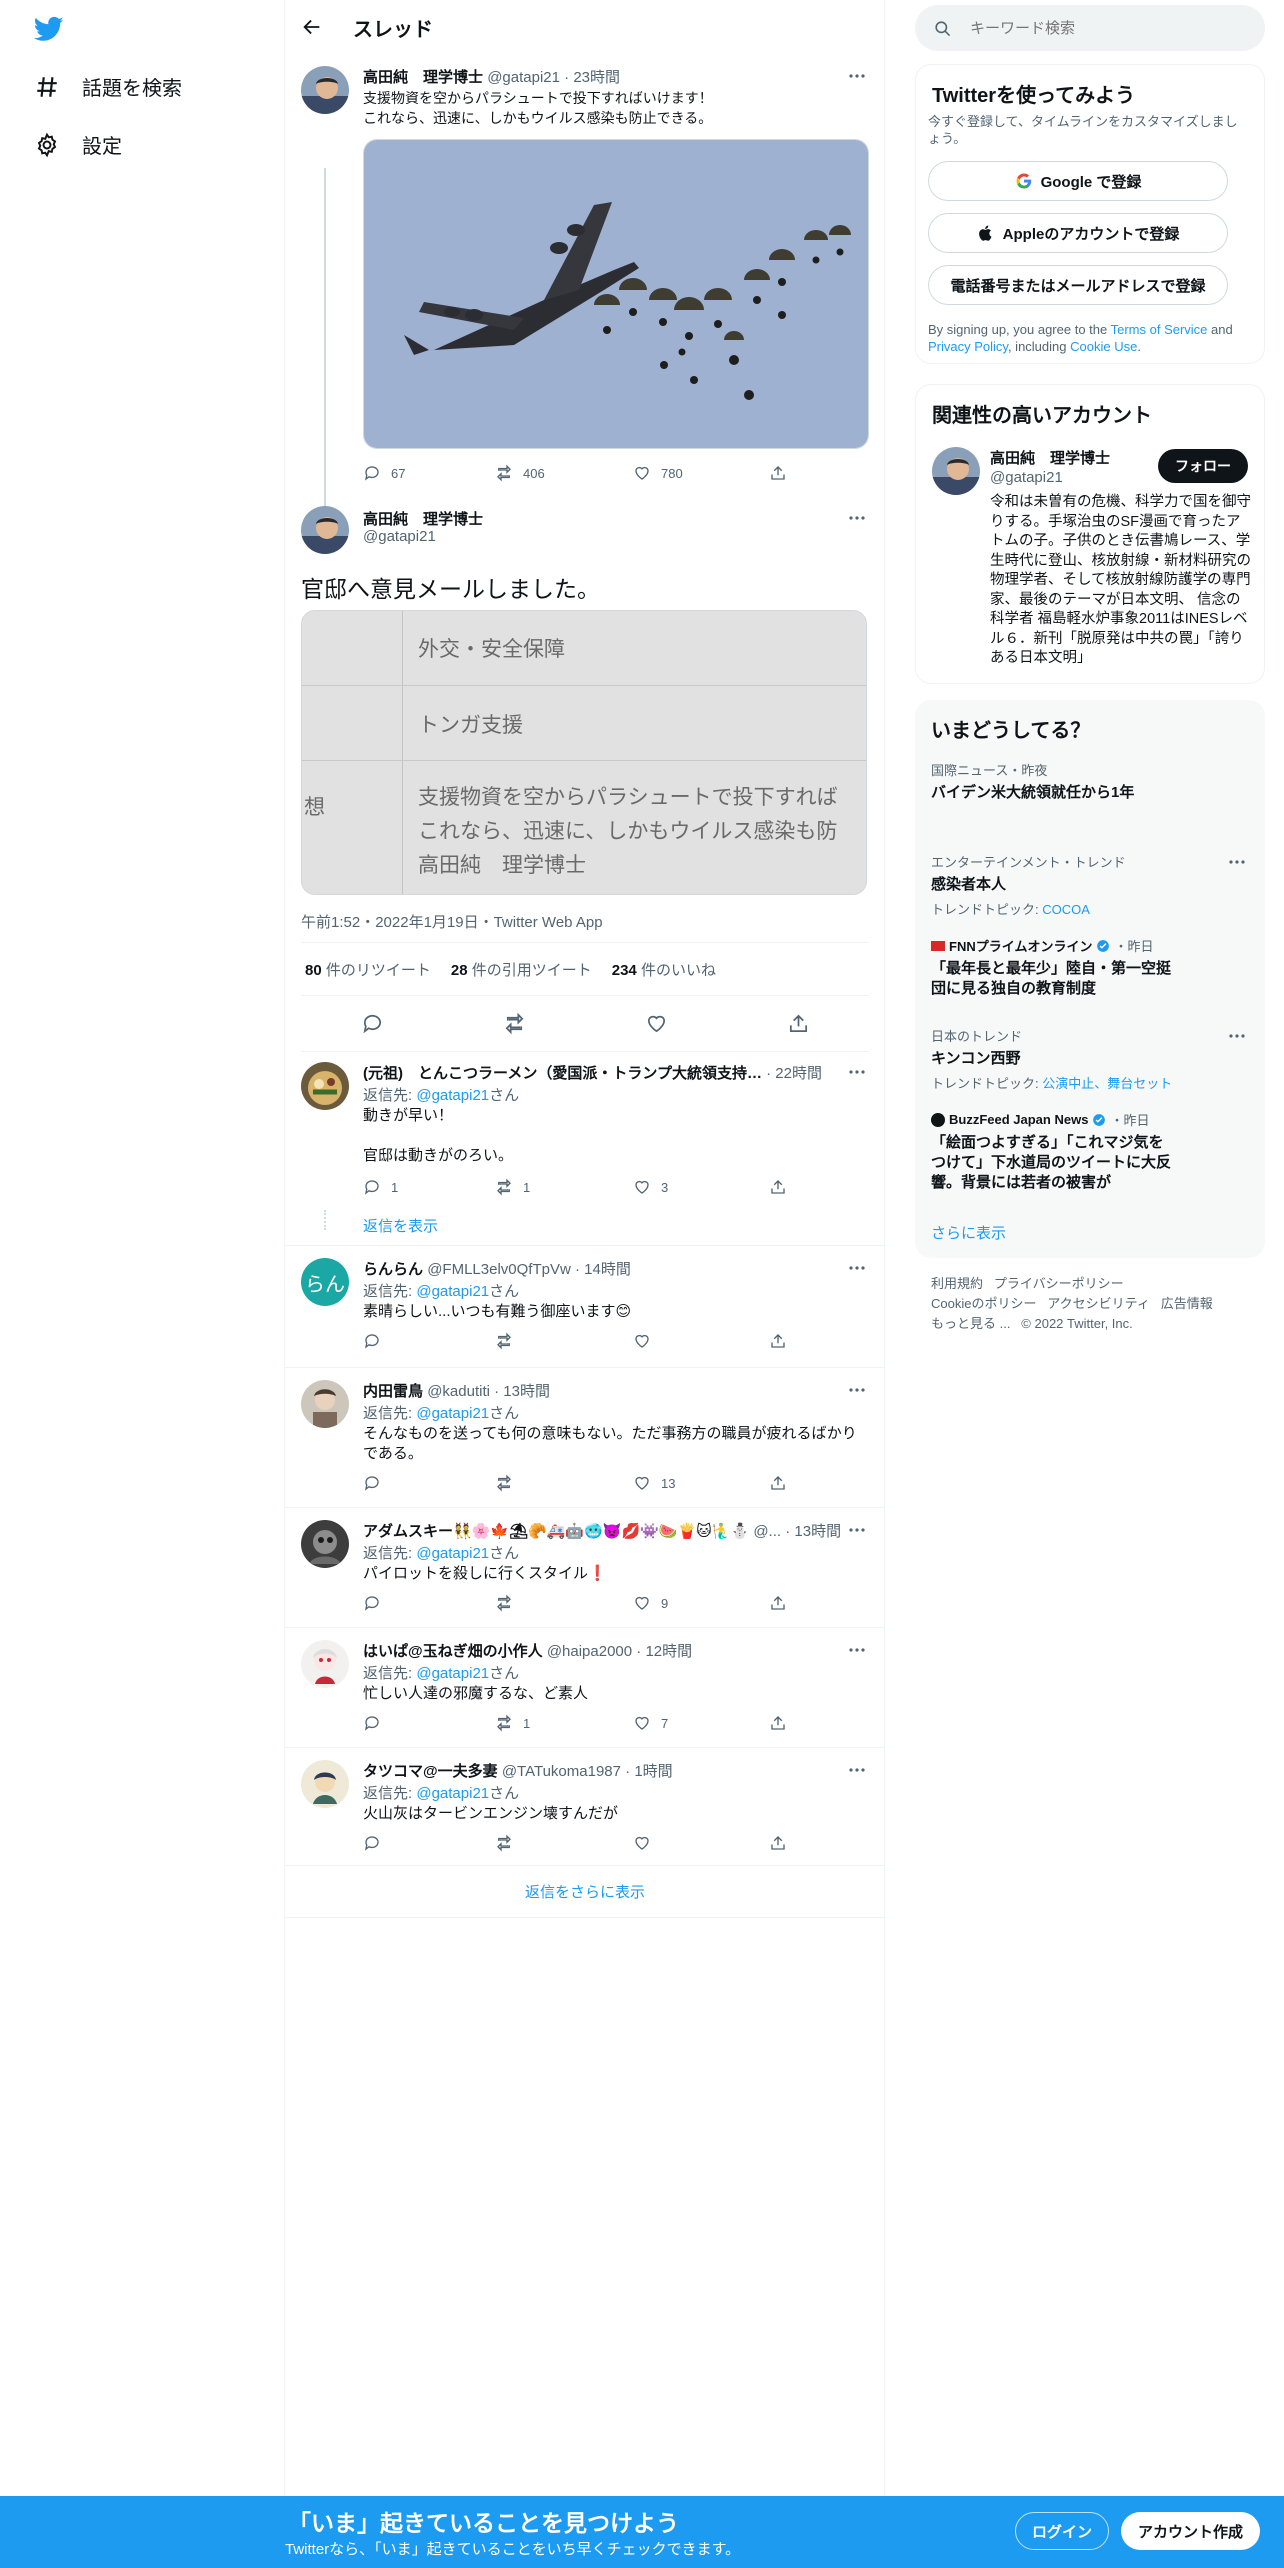 The image size is (1284, 2568). Describe the element at coordinates (368, 969) in the screenshot. I see `retweet-stat: 80 件のリツイート` at that location.